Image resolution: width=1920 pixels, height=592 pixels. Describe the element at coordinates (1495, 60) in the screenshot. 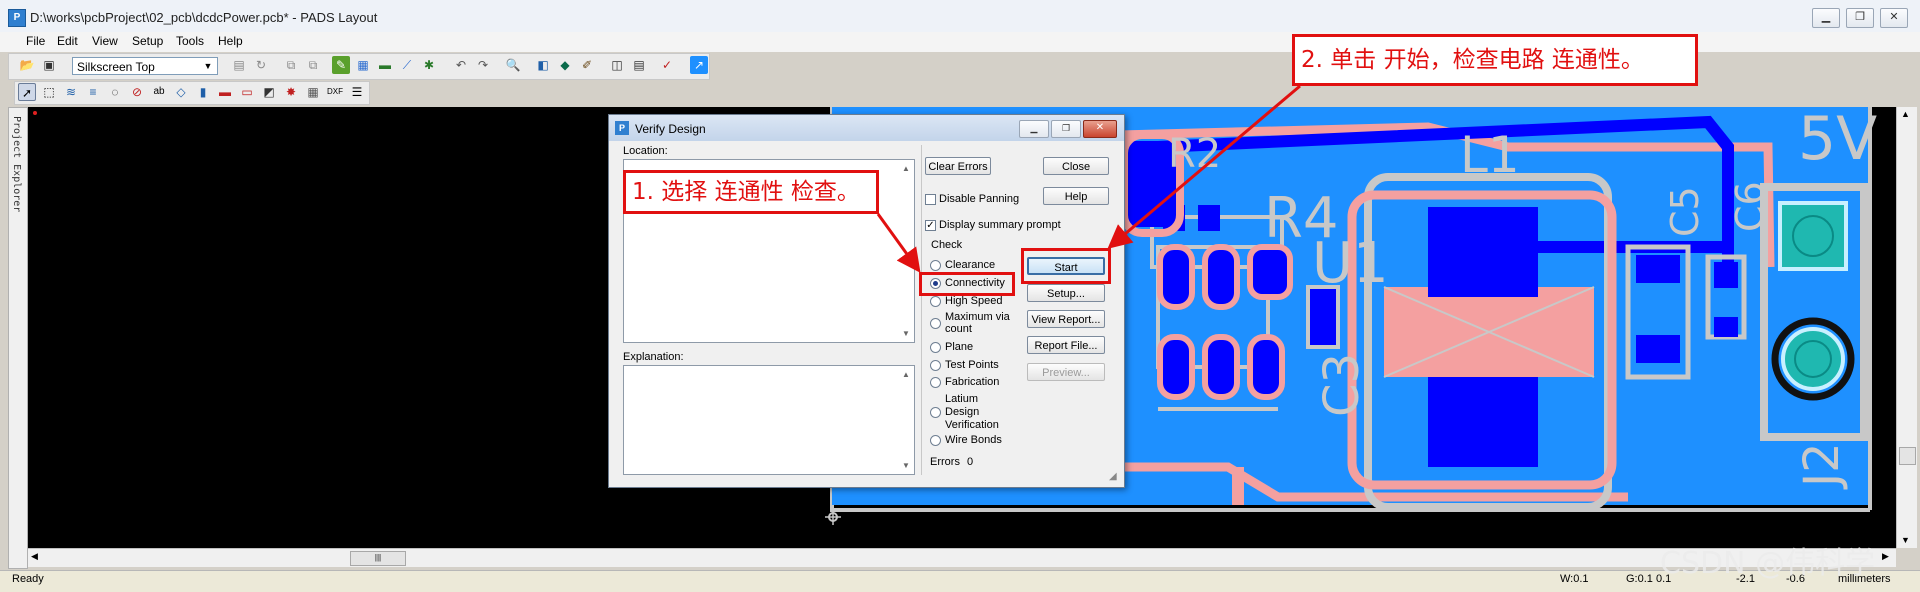

I see `annotation-step2: 2. 单击 开始，检查电路 连通性。` at that location.